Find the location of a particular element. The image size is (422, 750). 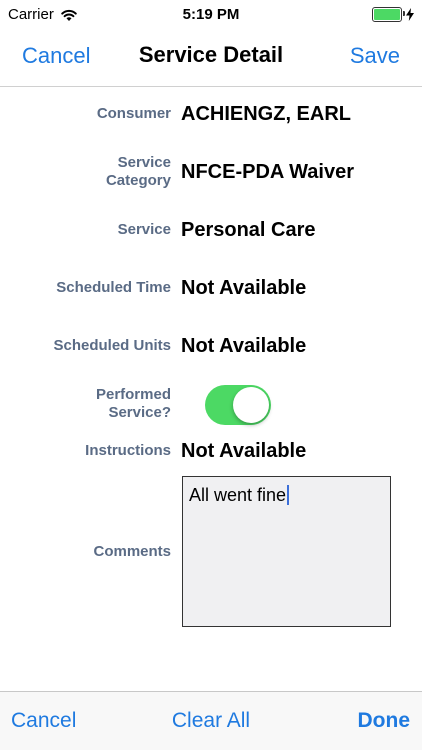

navigation-bar: Cancel Service Detail Save is located at coordinates (211, 58).